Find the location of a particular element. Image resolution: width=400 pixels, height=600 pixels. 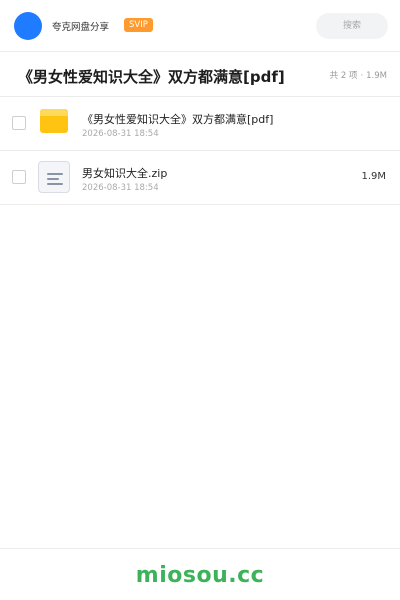

search-input: 搜索 is located at coordinates (352, 26).